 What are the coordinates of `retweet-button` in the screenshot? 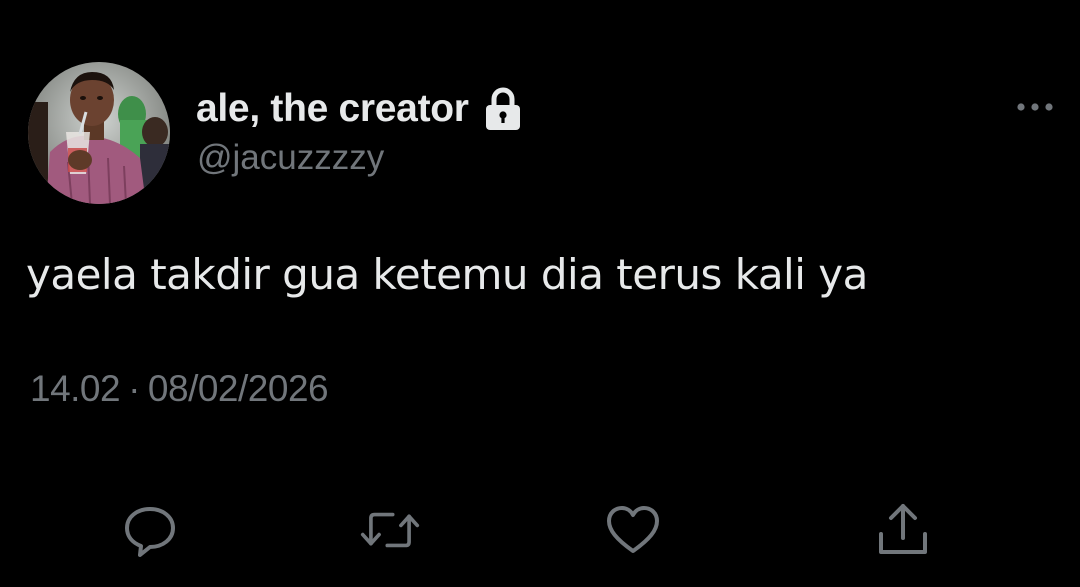 It's located at (390, 530).